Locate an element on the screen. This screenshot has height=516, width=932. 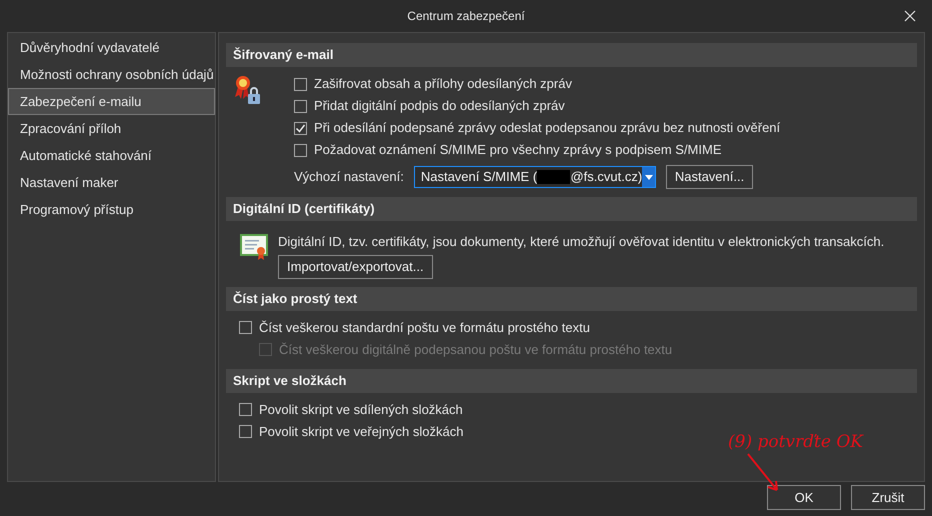
checkbox-label: Zašifrovat obsah a přílohy odesílaných zpráv is located at coordinates (443, 84).